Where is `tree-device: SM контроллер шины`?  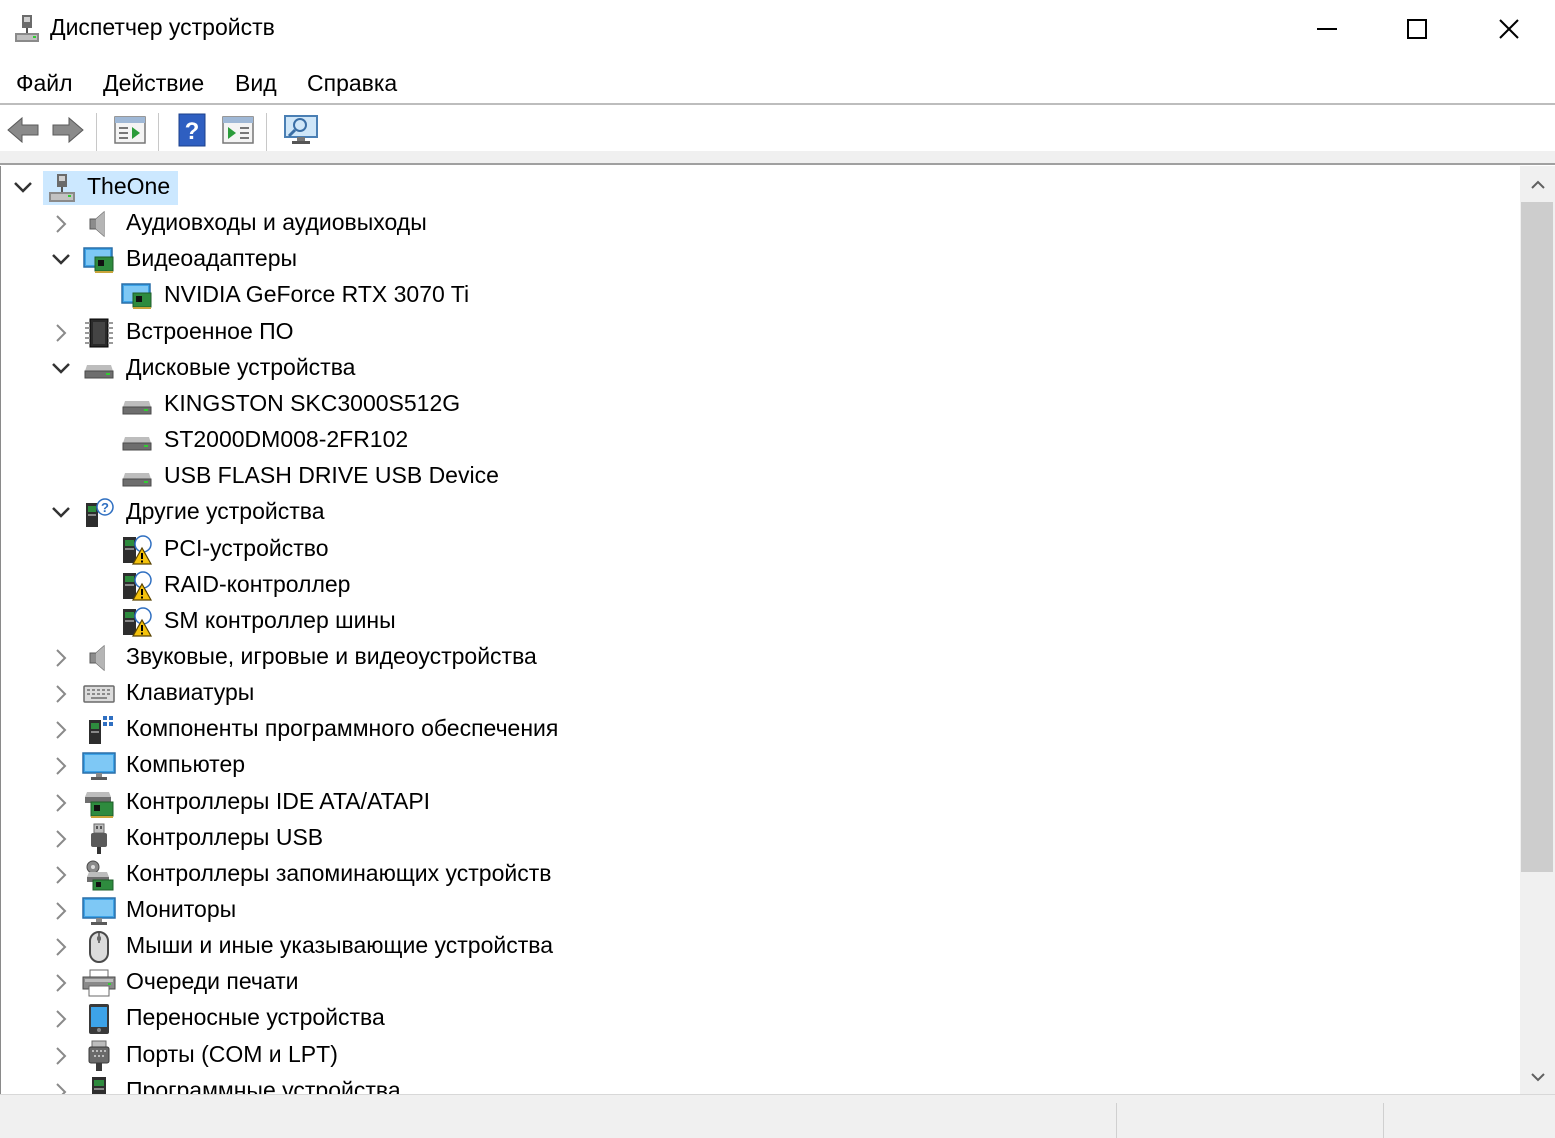
tree-device: SM контроллер шины is located at coordinates (760, 622).